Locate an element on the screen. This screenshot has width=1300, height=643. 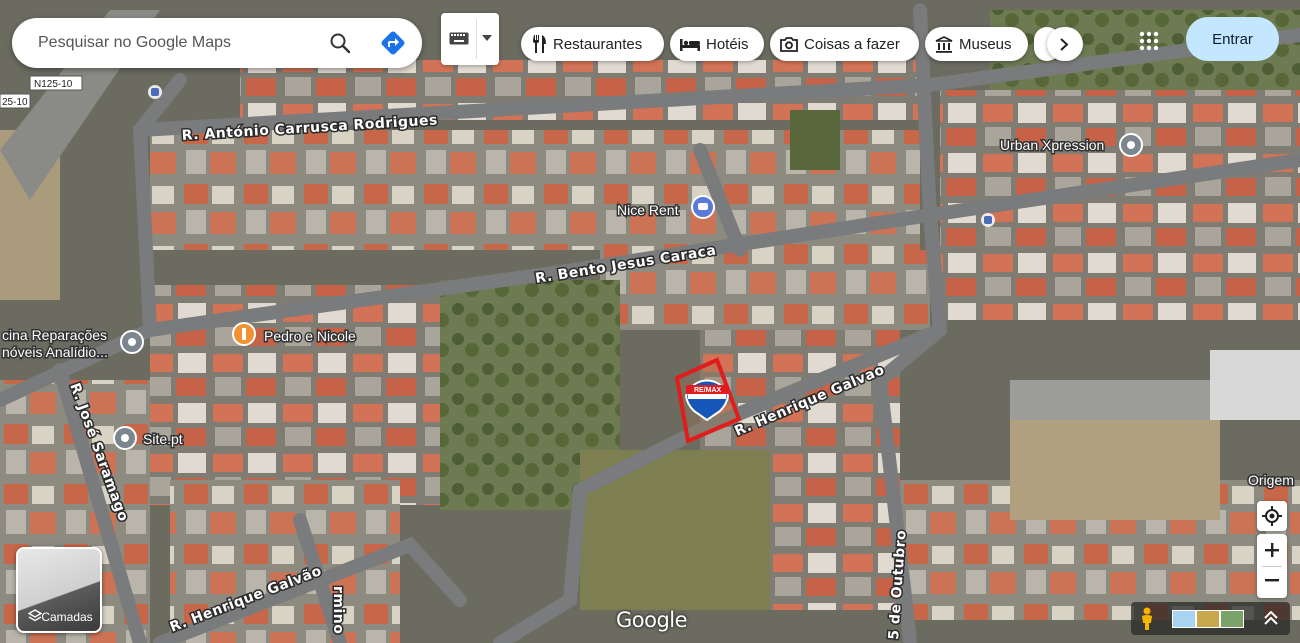
keyboard-icon is located at coordinates (459, 38).